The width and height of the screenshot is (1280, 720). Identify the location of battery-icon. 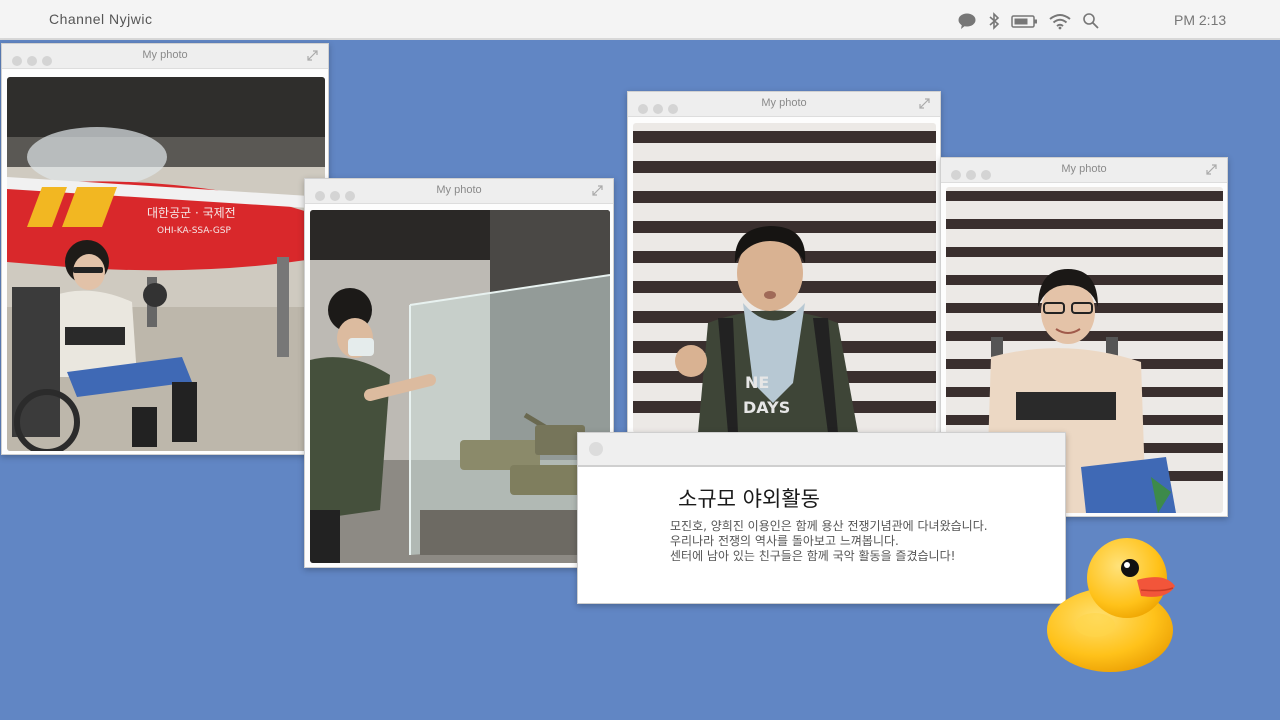
(1024, 21).